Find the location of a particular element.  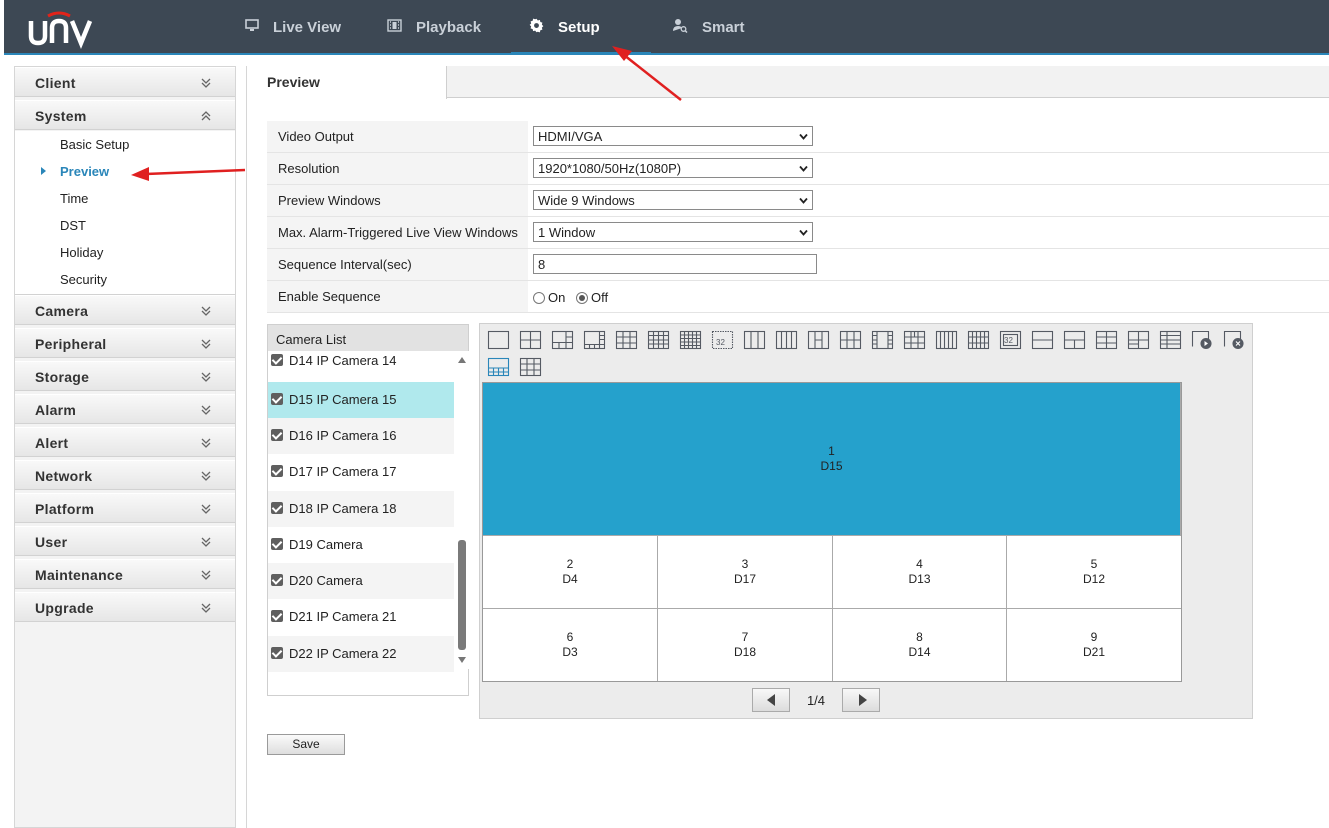

layout-2-horizontal-icon is located at coordinates (1042, 340).